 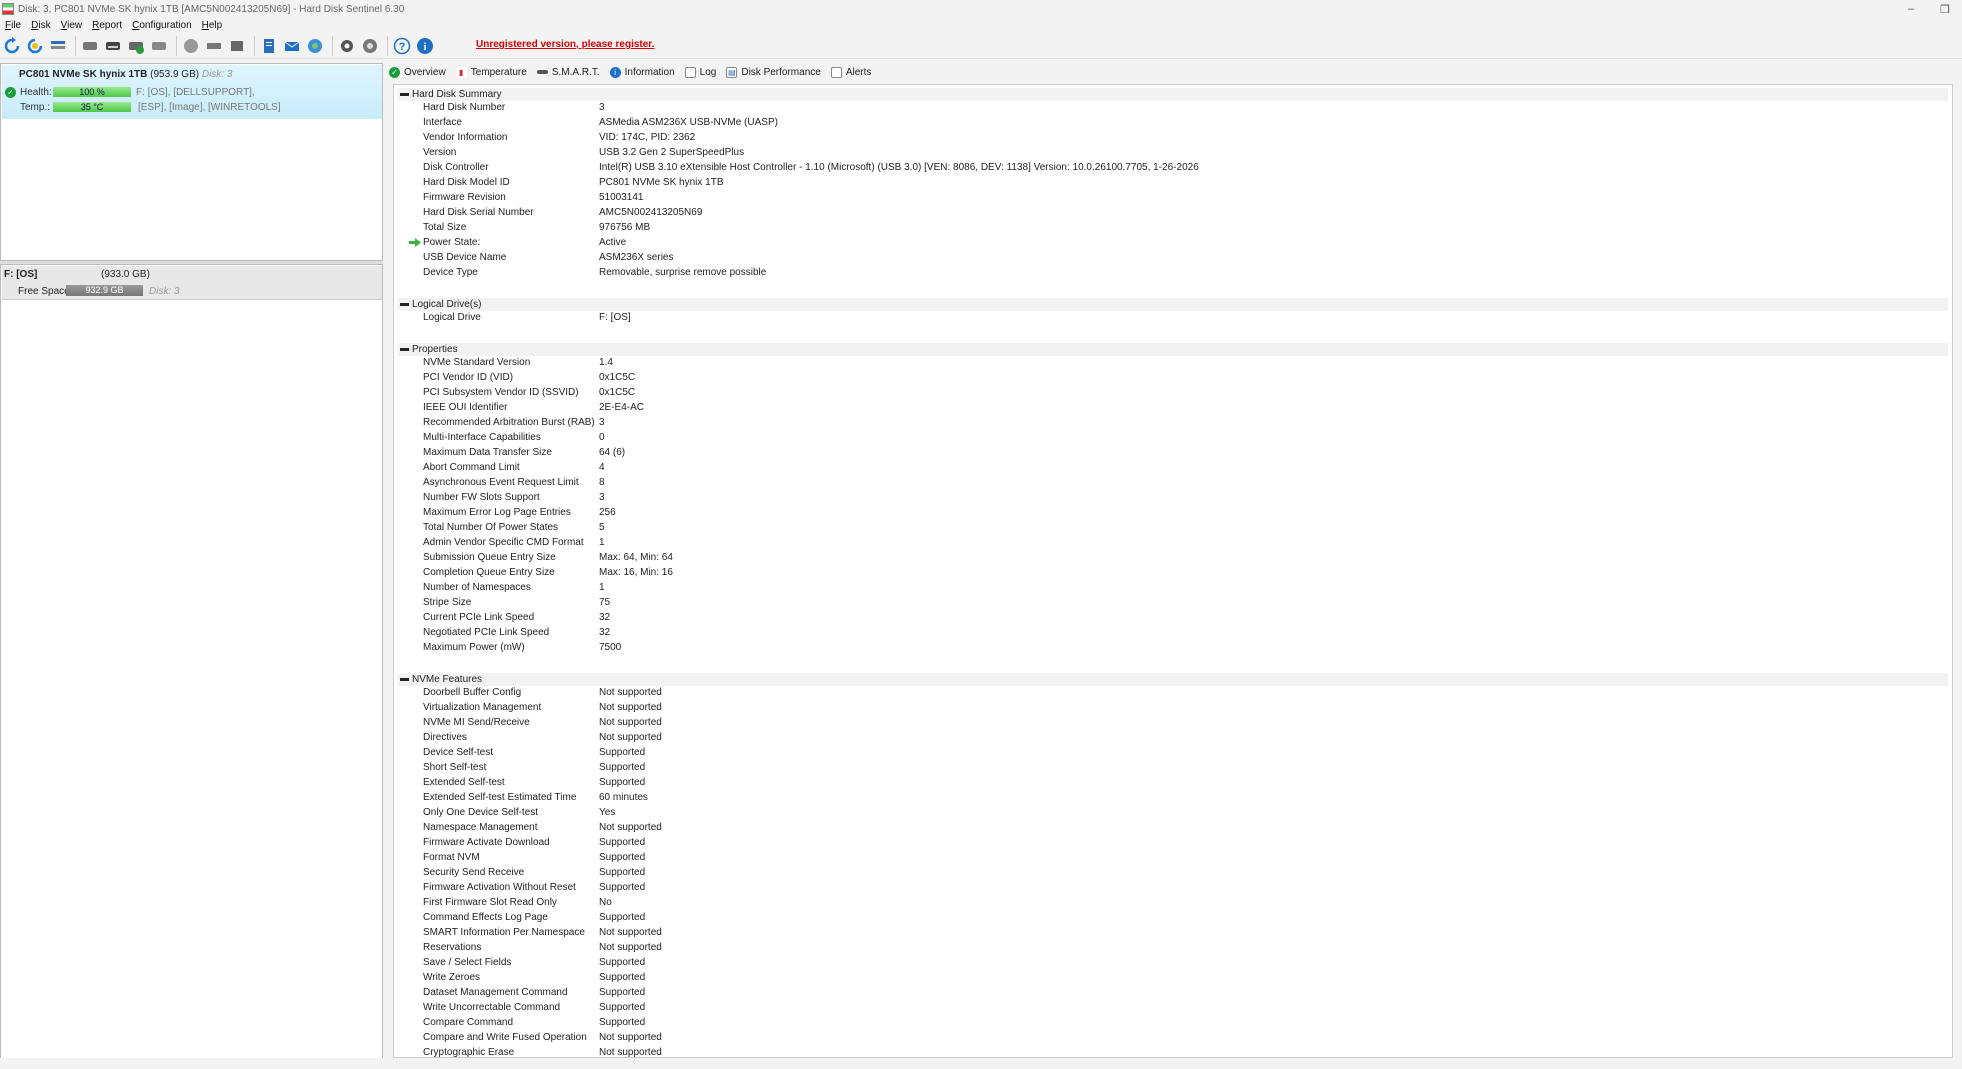 I want to click on info-row: Only One Device Self-test Yes, so click(x=1169, y=813).